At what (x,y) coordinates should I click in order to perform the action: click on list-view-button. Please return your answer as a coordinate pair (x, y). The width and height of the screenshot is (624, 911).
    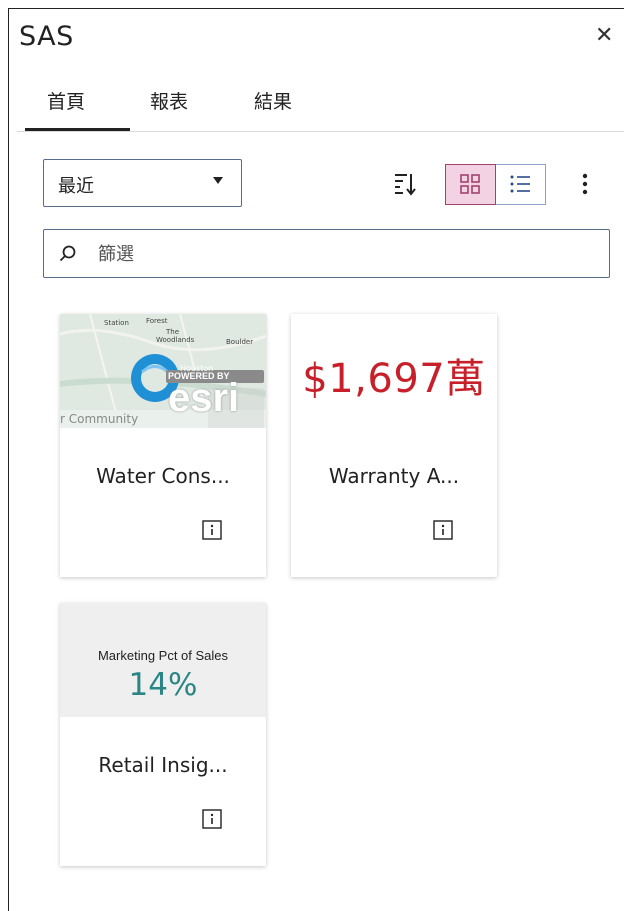
    Looking at the image, I should click on (521, 184).